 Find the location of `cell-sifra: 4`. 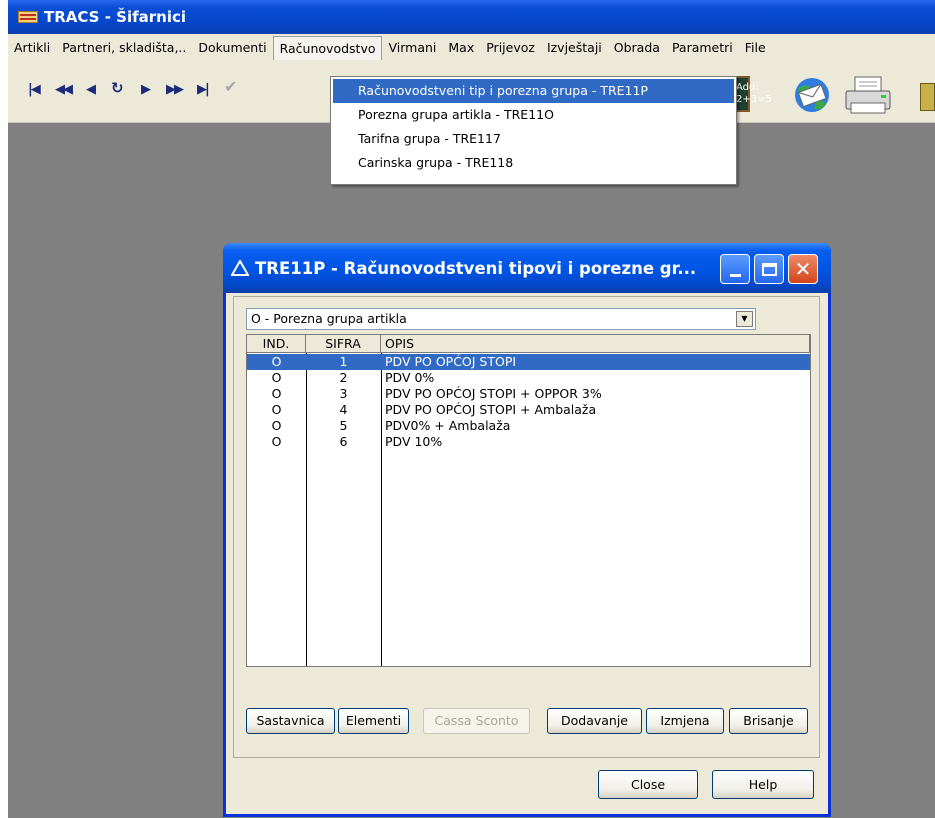

cell-sifra: 4 is located at coordinates (343, 409).